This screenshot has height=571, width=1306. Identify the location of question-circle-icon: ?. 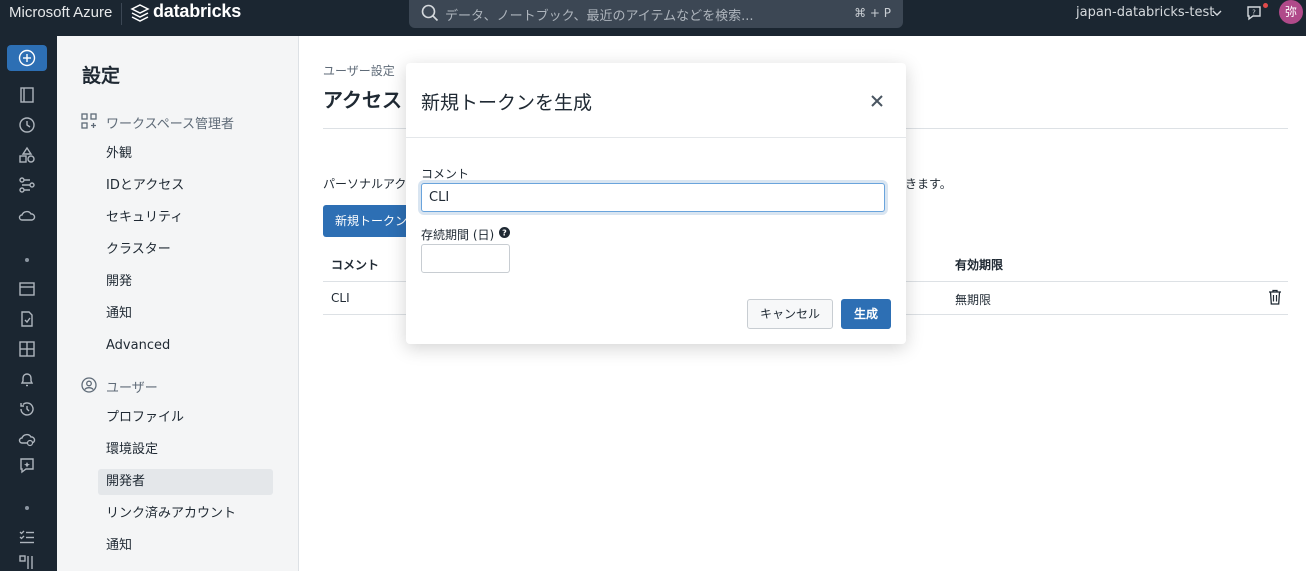
(504, 232).